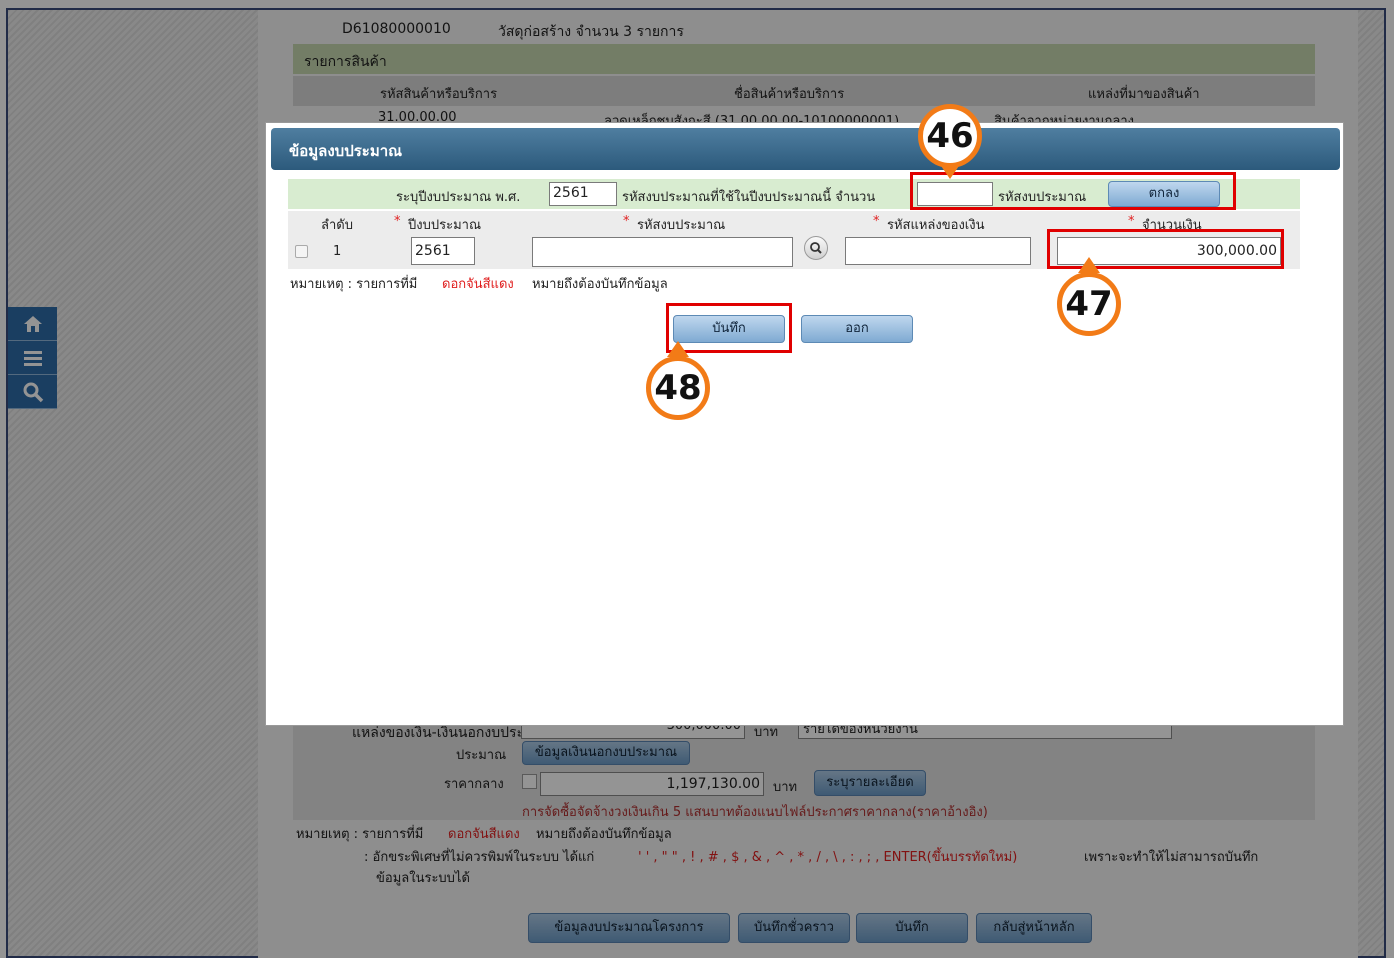 The height and width of the screenshot is (958, 1394). Describe the element at coordinates (805, 149) in the screenshot. I see `modal-title: ข้อมูลงบประมาณ` at that location.